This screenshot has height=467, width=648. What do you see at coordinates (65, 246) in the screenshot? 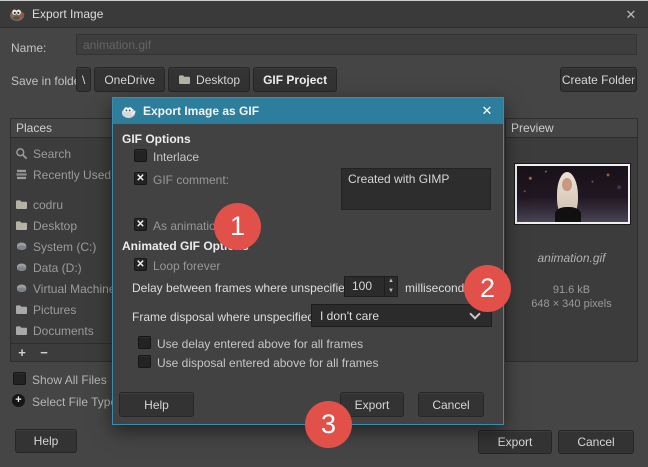
I see `place-label: System (C:)` at bounding box center [65, 246].